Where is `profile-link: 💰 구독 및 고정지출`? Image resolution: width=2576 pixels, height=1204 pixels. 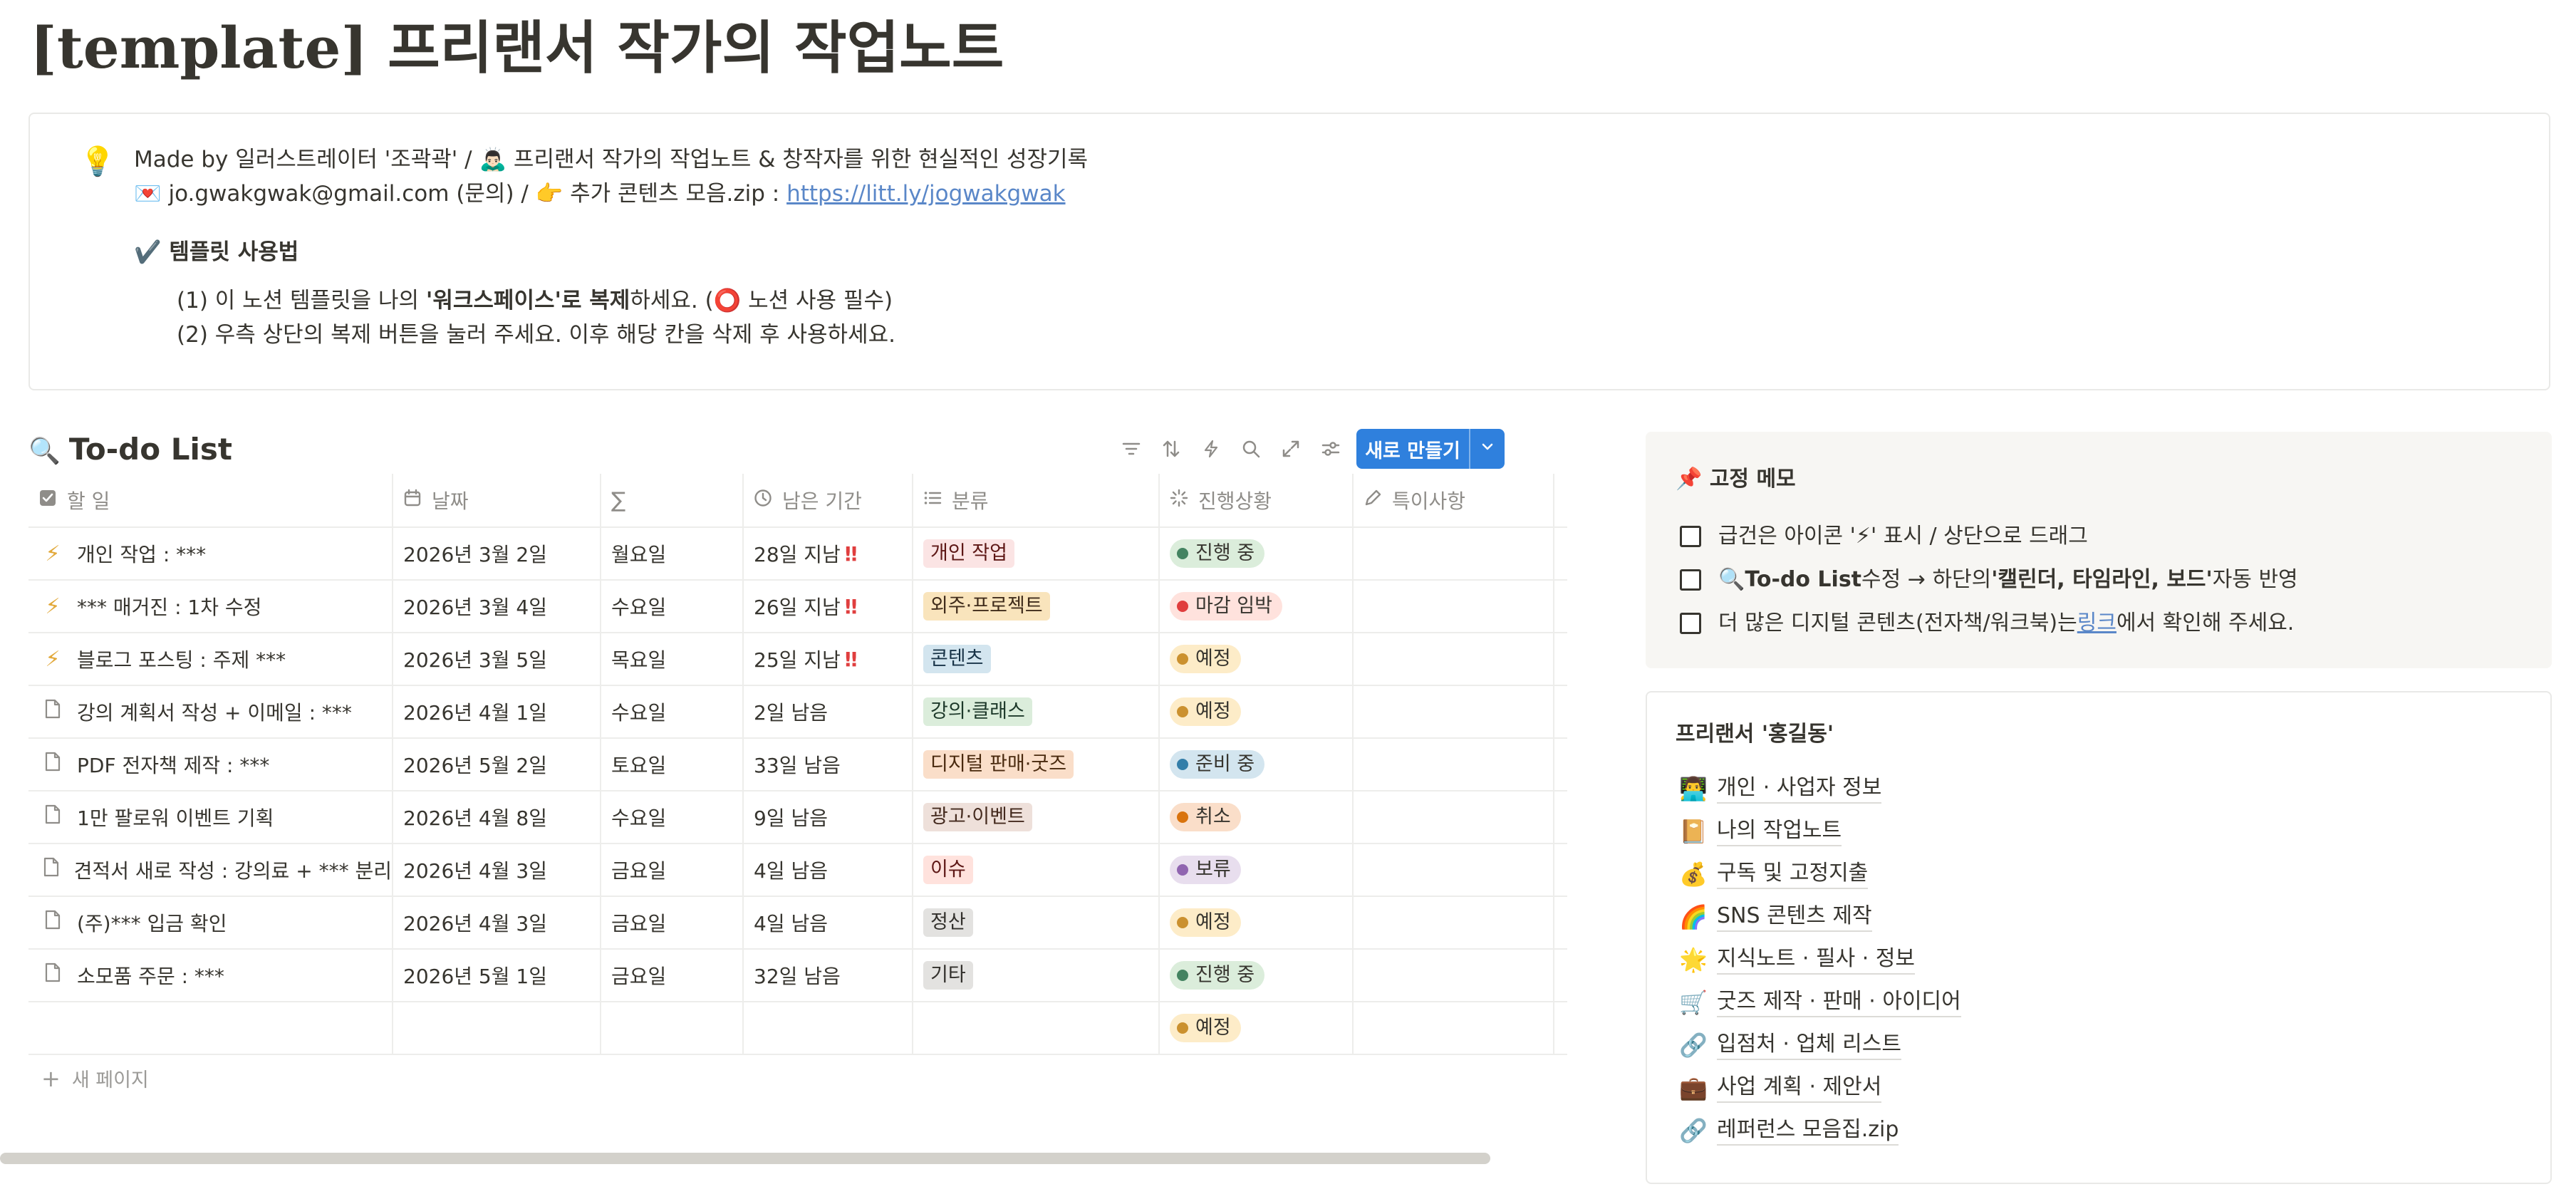
profile-link: 💰 구독 및 고정지출 is located at coordinates (1773, 874).